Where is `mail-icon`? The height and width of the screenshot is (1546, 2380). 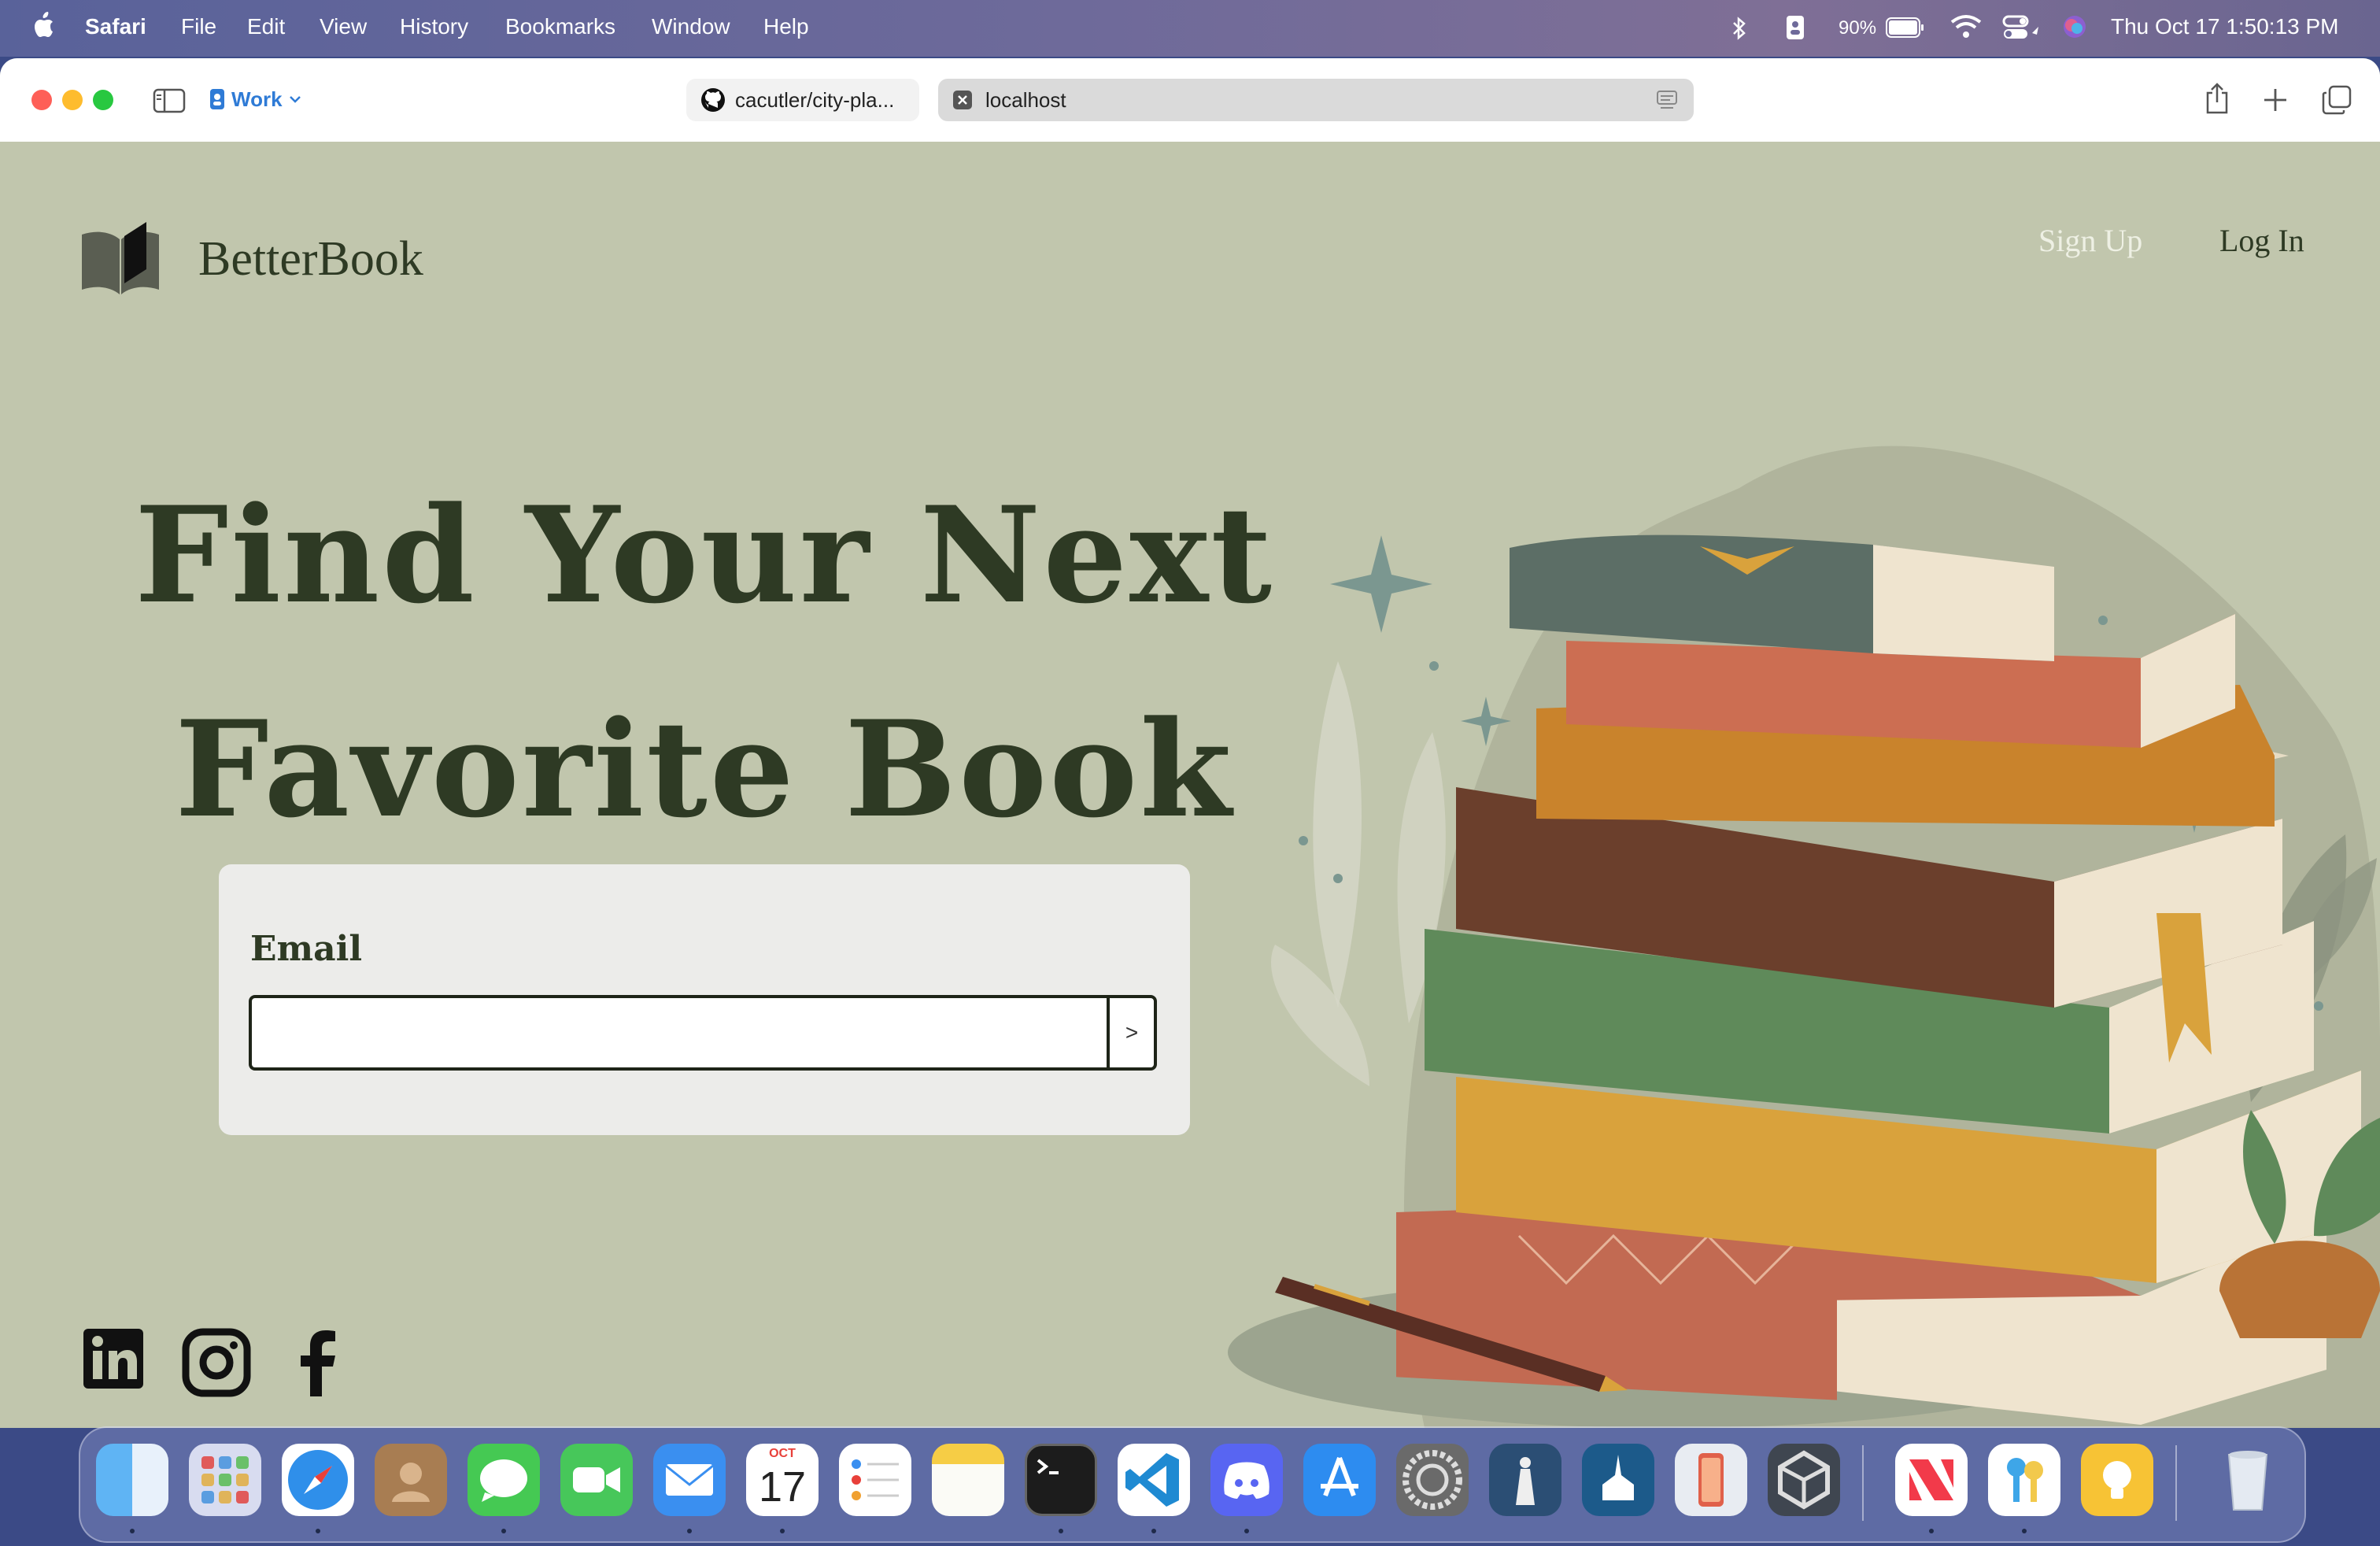
mail-icon is located at coordinates (689, 1480).